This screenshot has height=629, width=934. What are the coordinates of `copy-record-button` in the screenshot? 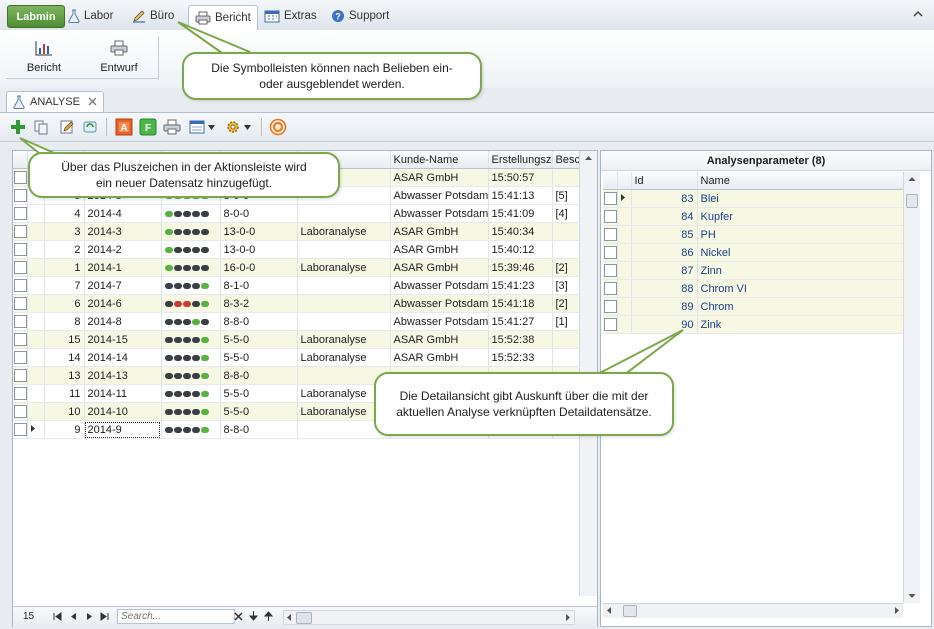 It's located at (41, 127).